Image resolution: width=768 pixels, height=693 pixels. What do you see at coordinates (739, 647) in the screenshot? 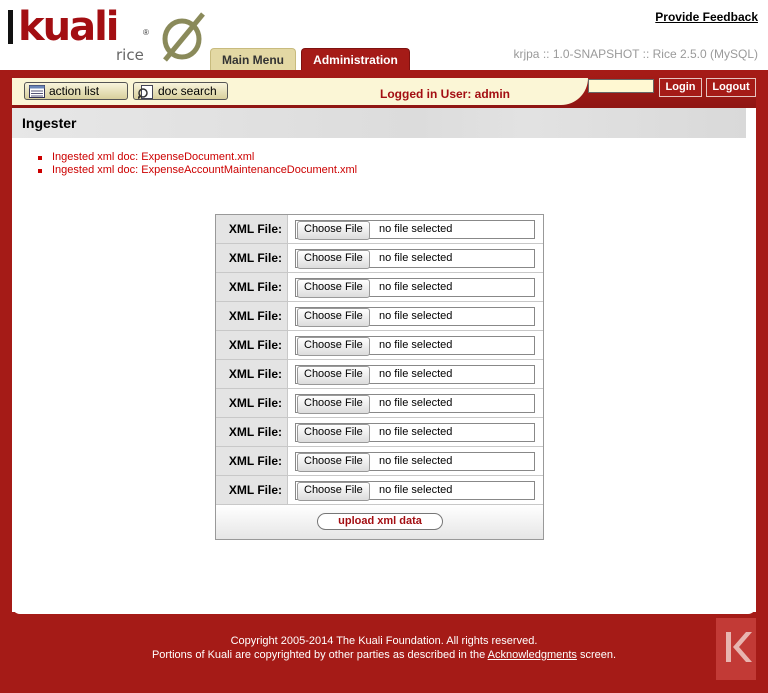
I see `kuali-k-icon` at bounding box center [739, 647].